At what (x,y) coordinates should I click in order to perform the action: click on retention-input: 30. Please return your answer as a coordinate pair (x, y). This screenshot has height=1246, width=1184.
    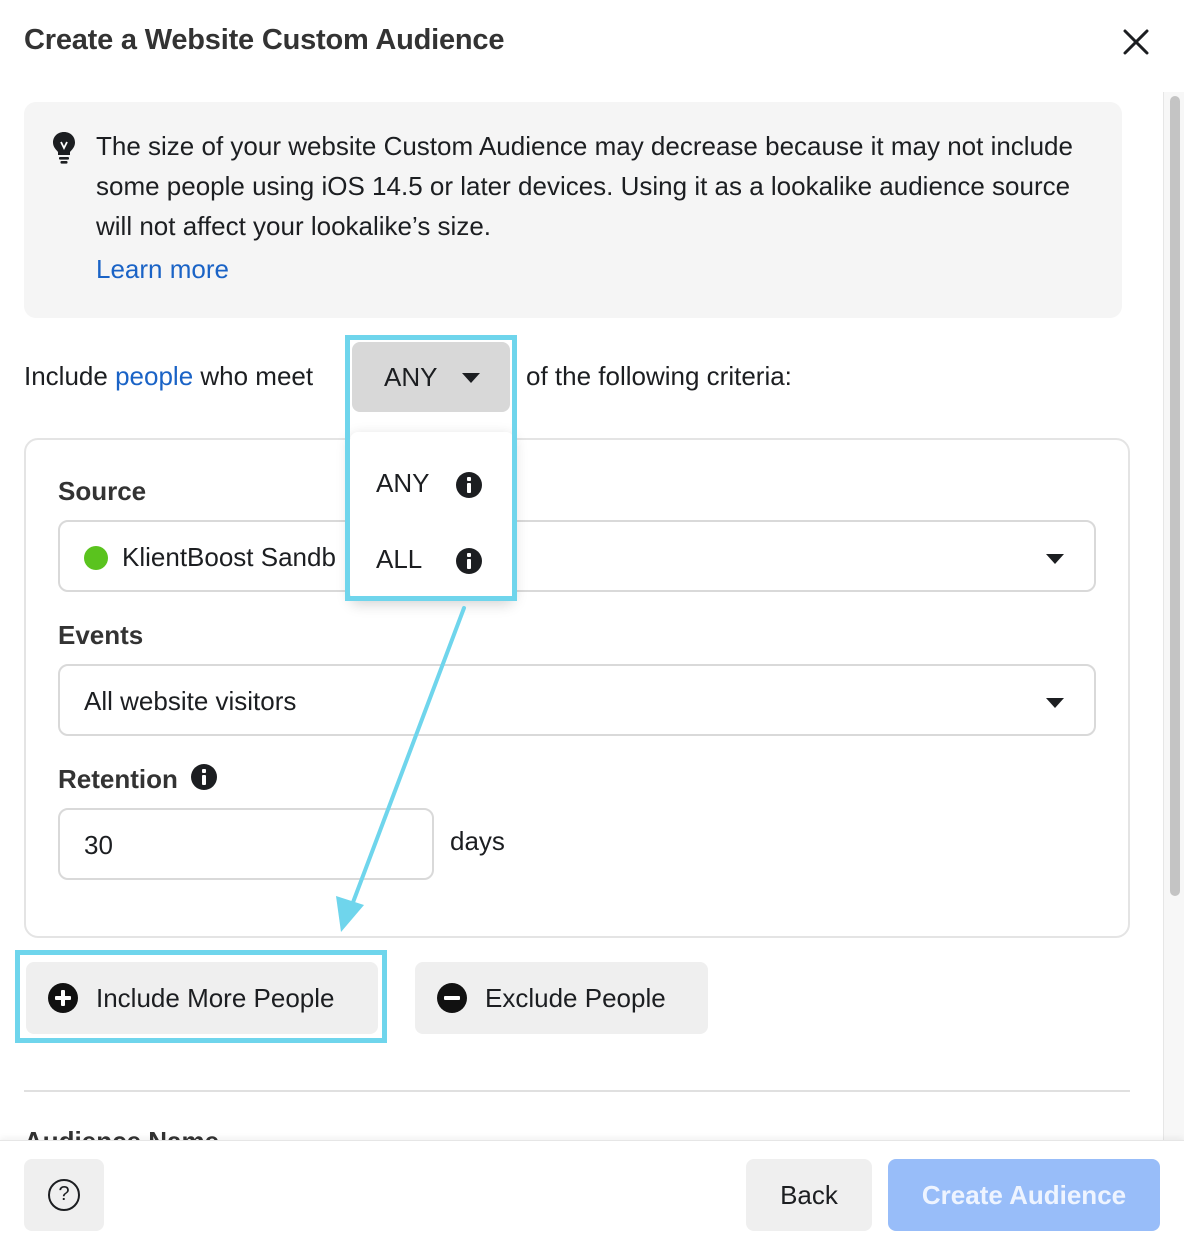
    Looking at the image, I should click on (246, 844).